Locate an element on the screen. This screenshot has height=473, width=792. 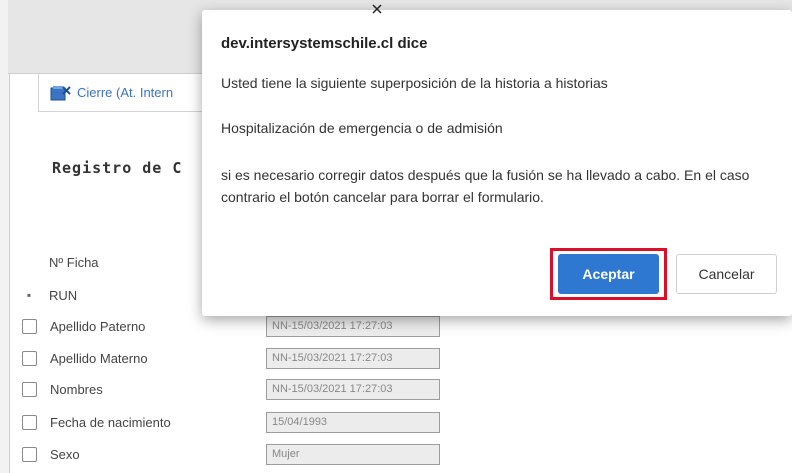
tab-label: Cierre (At. Intern is located at coordinates (125, 92).